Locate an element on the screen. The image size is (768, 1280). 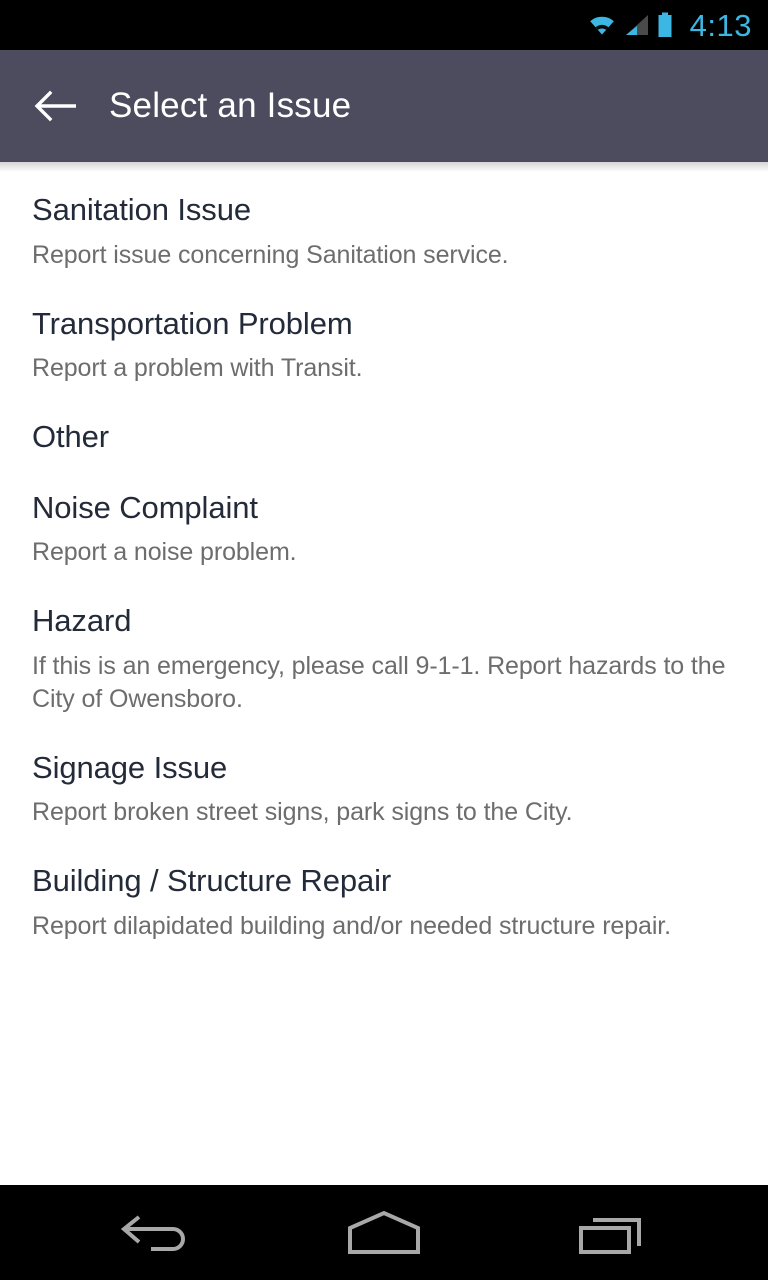
status-bar: 4:13 is located at coordinates (384, 25).